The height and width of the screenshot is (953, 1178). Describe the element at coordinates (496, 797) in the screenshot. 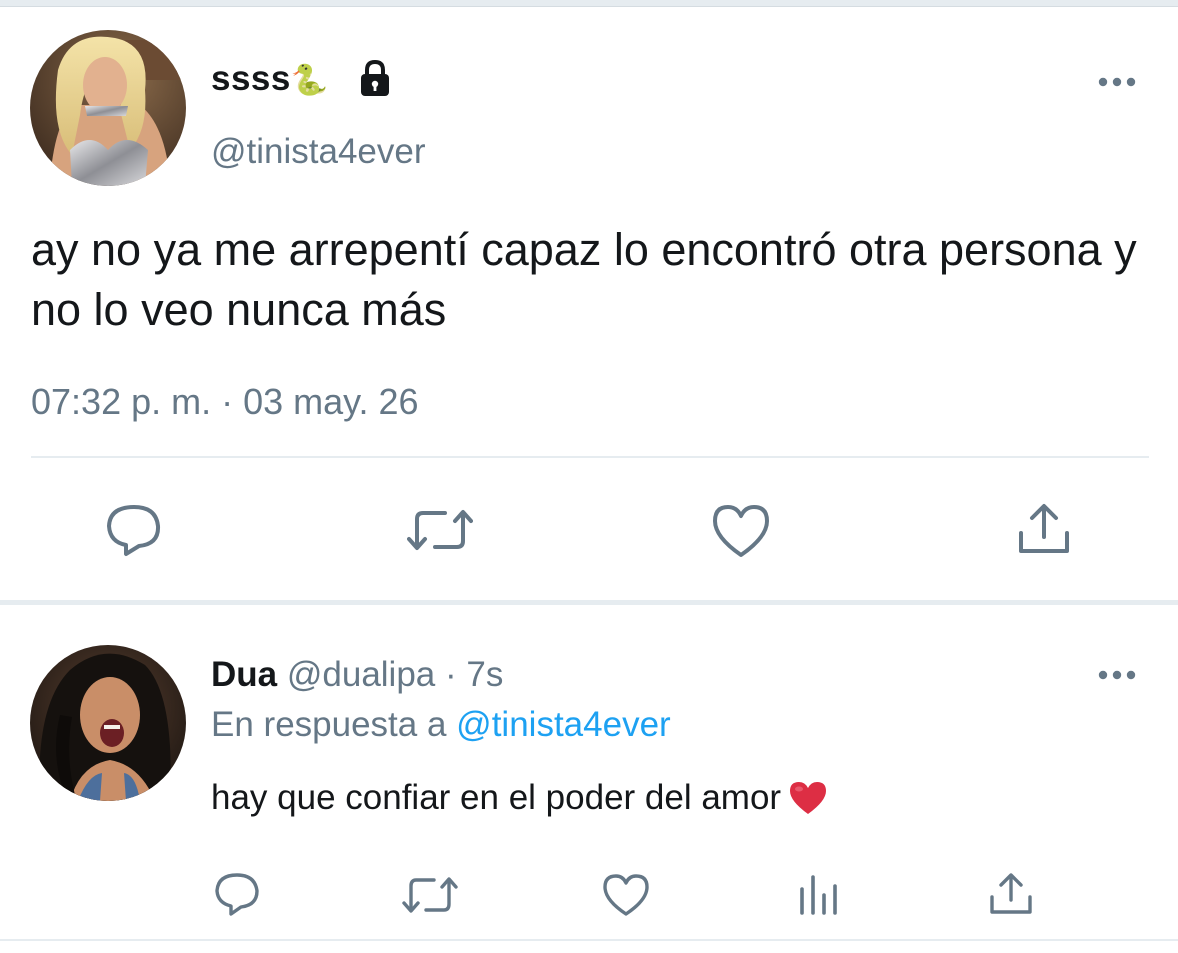

I see `tweet-text: hay que confiar en el poder del amor` at that location.